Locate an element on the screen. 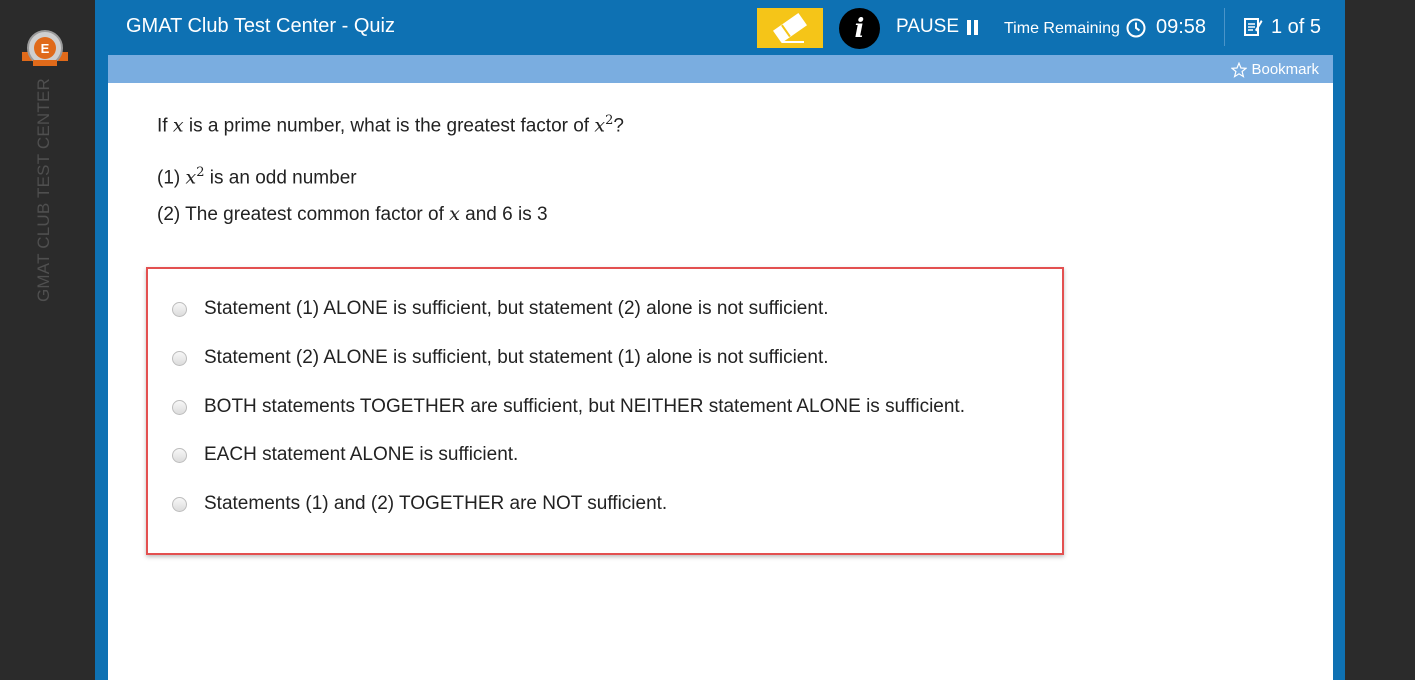  eraser-button is located at coordinates (790, 28).